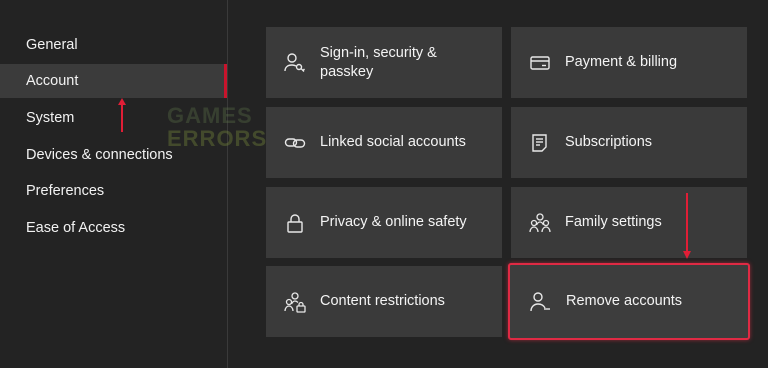 The height and width of the screenshot is (368, 768). I want to click on tile-label: Sign-in, security & passkey, so click(378, 62).